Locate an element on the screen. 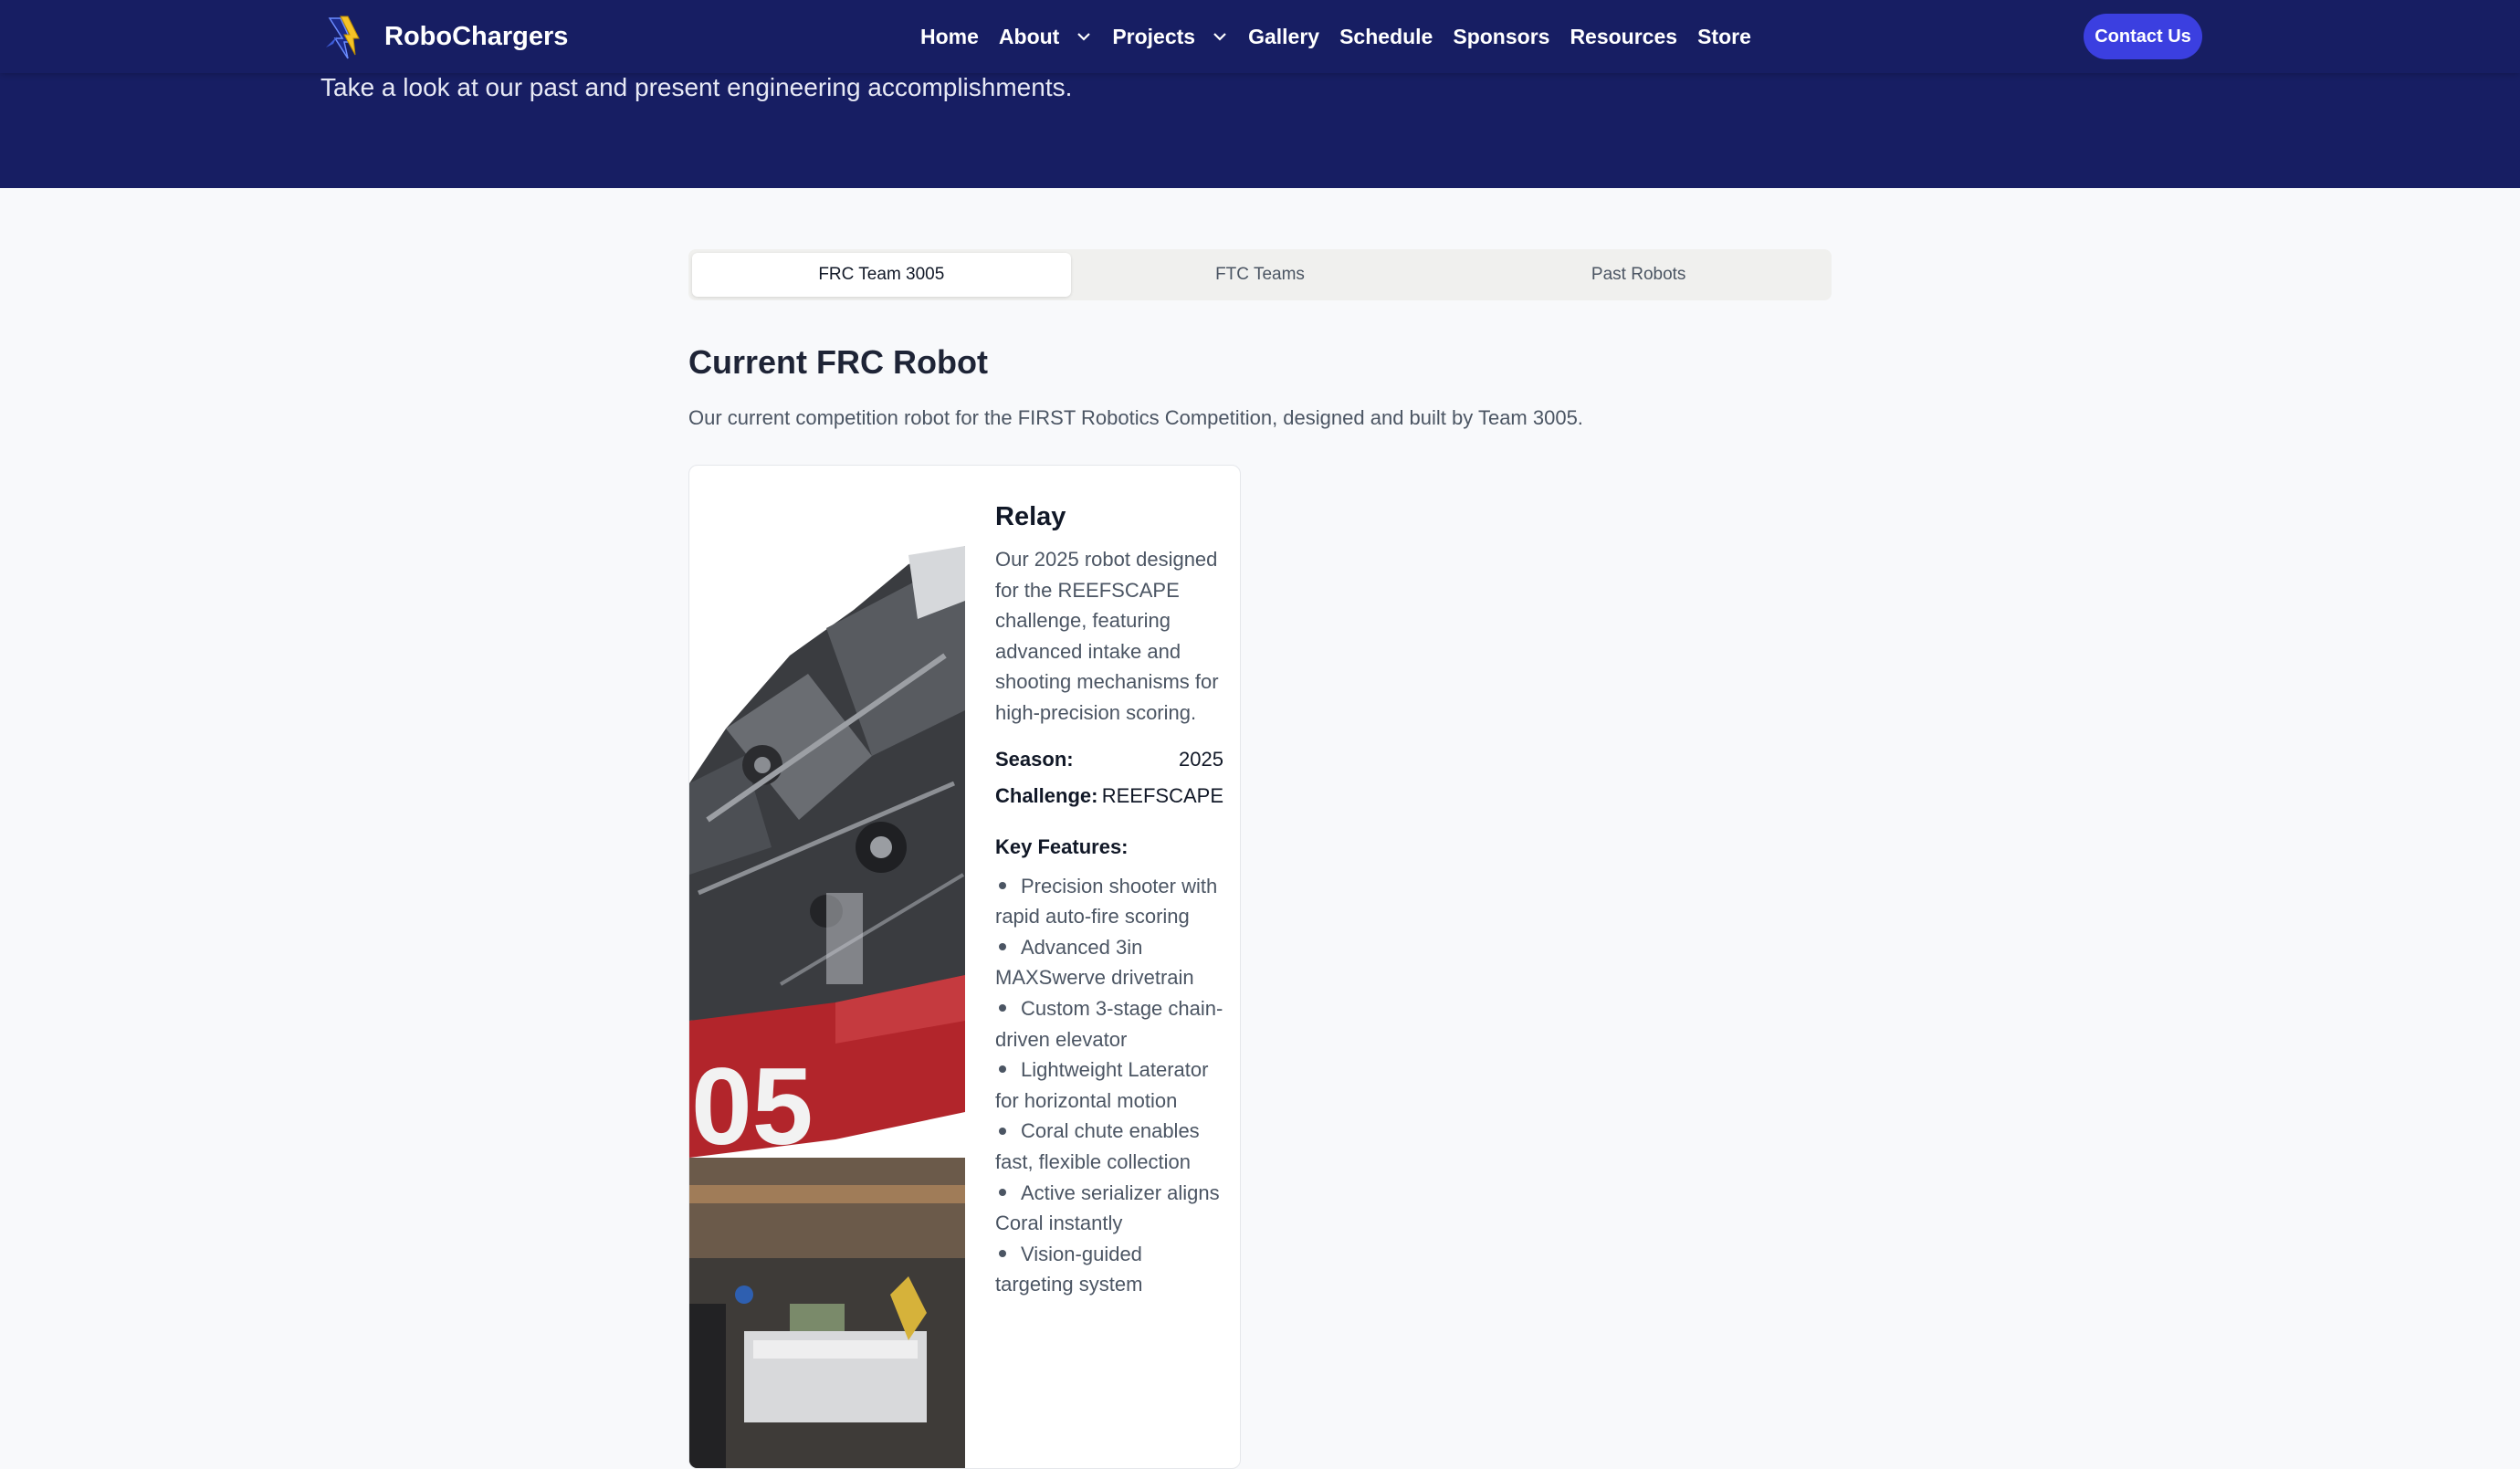 The height and width of the screenshot is (1469, 2520). robot-specs: Season: 2025 Challenge: REEFSCAPE is located at coordinates (1109, 777).